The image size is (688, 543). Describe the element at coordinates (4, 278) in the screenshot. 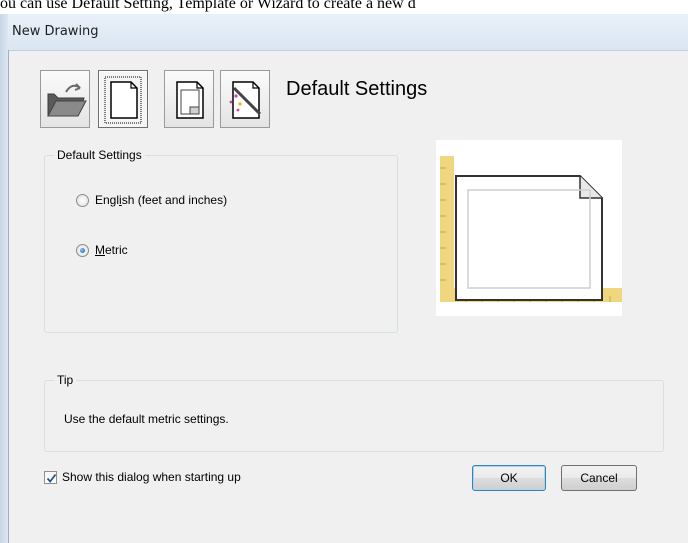

I see `window-frame` at that location.